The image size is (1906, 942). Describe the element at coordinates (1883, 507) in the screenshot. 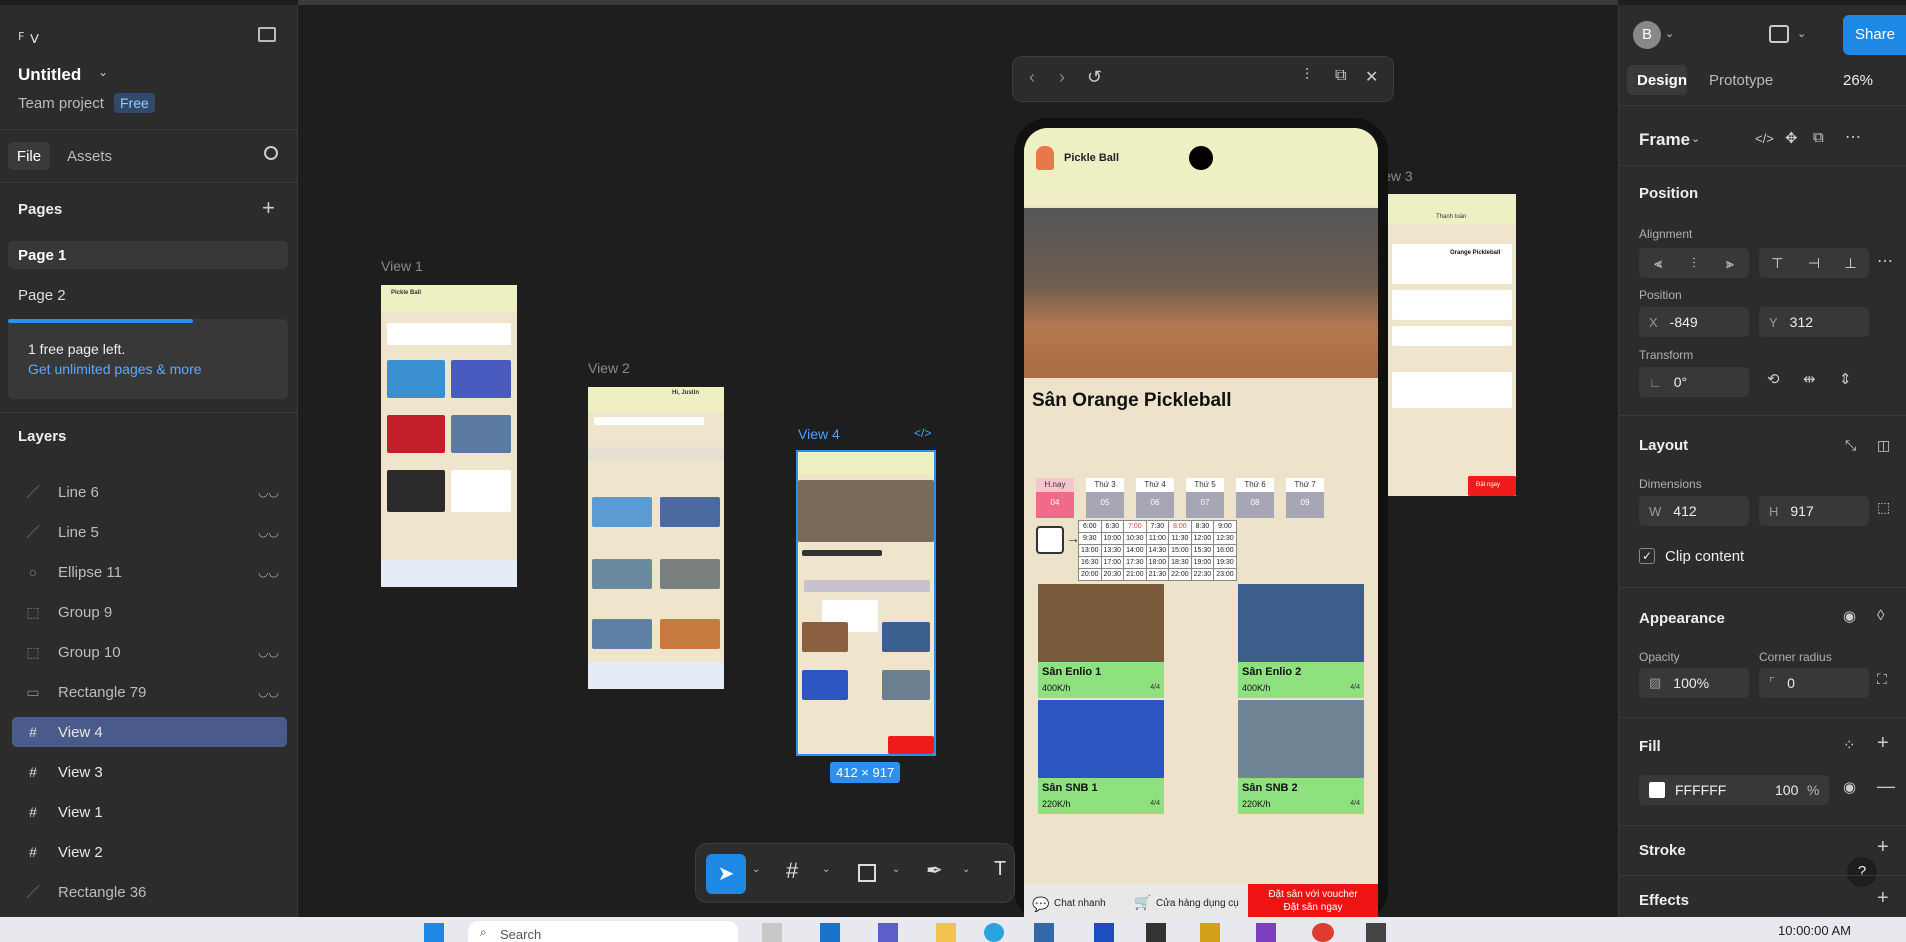

I see `resize-icon: ⬚` at that location.